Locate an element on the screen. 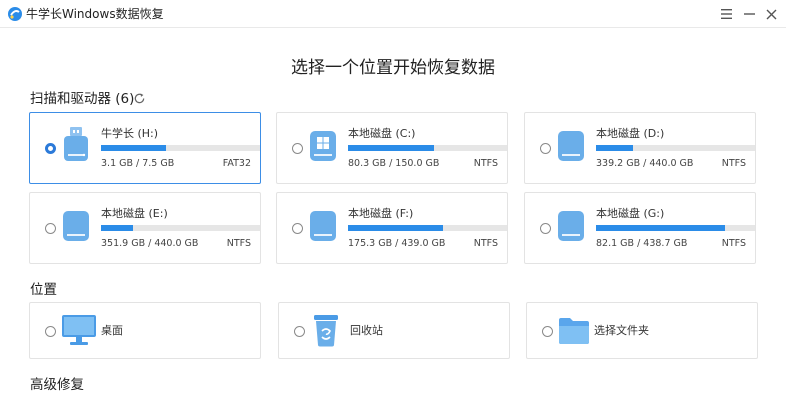 This screenshot has width=786, height=400. drive-size: 175.3 GB / 439.0 GB is located at coordinates (397, 243).